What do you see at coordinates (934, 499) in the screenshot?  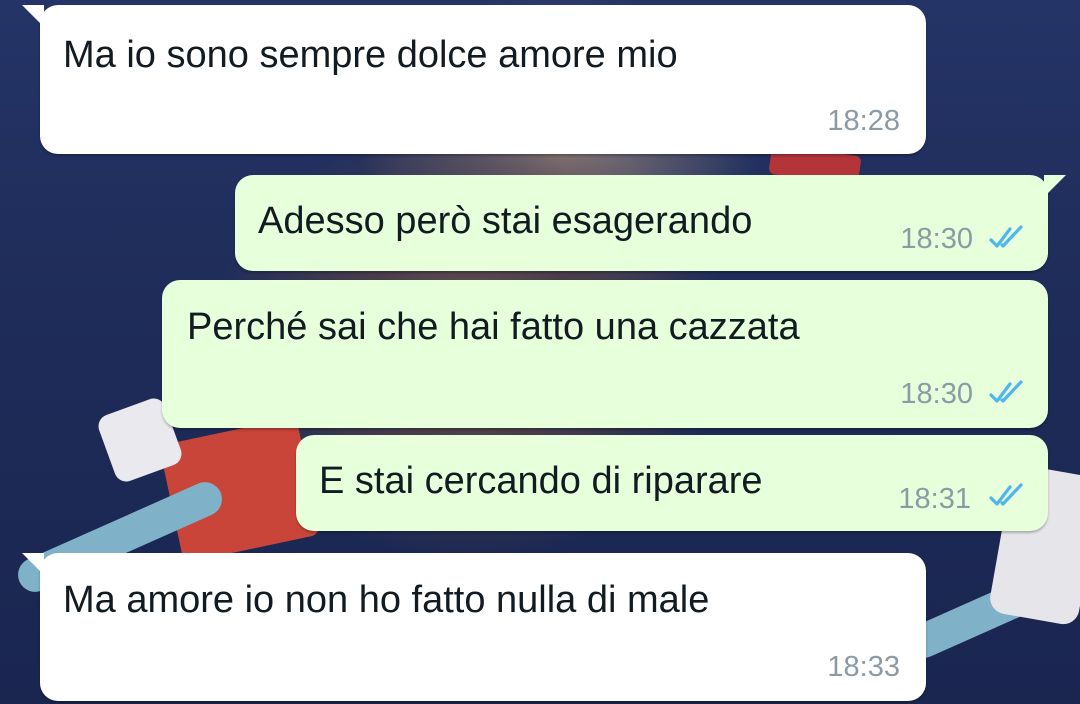 I see `message-timestamp: 18:31` at bounding box center [934, 499].